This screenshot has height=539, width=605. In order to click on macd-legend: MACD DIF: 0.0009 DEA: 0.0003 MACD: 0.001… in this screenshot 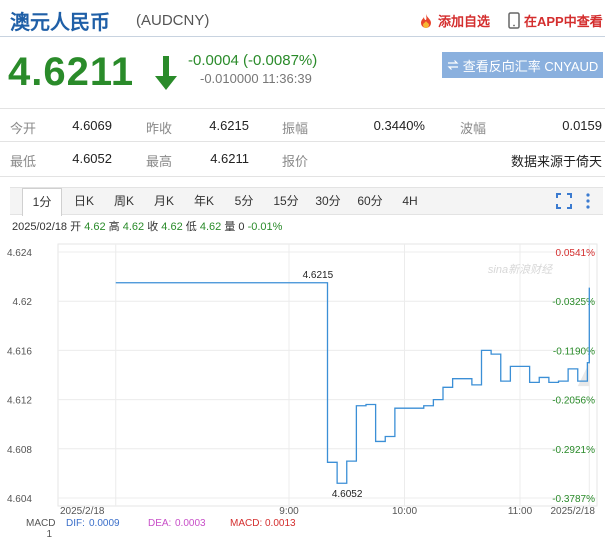, I will do `click(161, 528)`.